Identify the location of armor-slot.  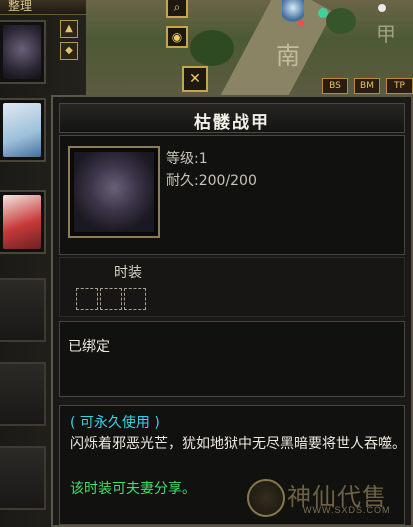
(23, 52).